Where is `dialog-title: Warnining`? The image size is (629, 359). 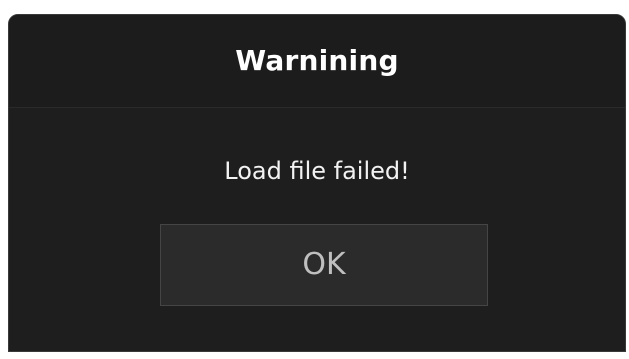
dialog-title: Warnining is located at coordinates (317, 60).